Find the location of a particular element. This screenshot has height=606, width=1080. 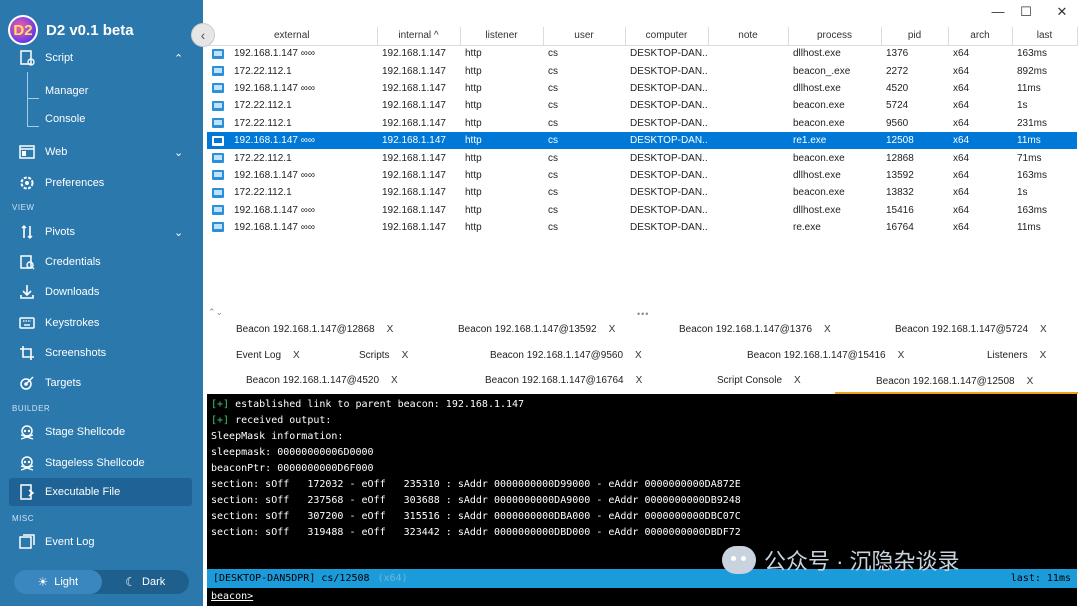

column-header: arch is located at coordinates (980, 36).